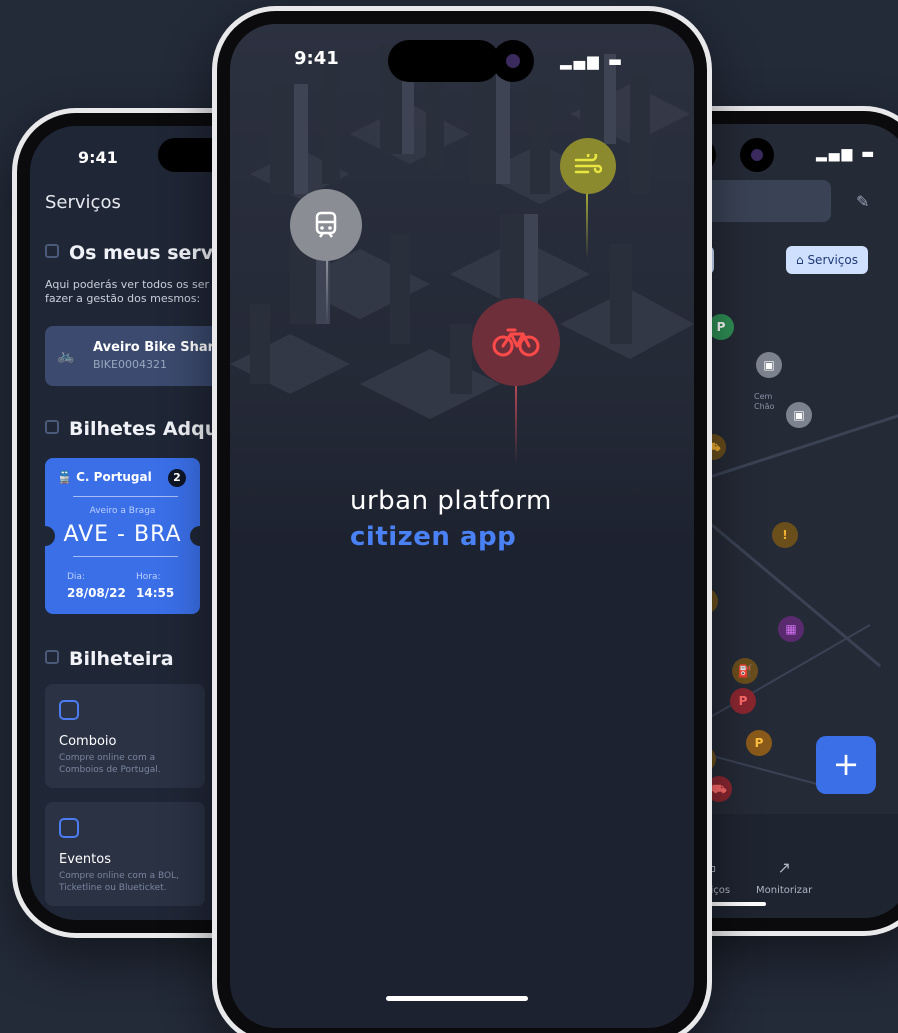 The image size is (898, 1033). I want to click on tab-monitor: ↗ Monitorizar, so click(784, 877).